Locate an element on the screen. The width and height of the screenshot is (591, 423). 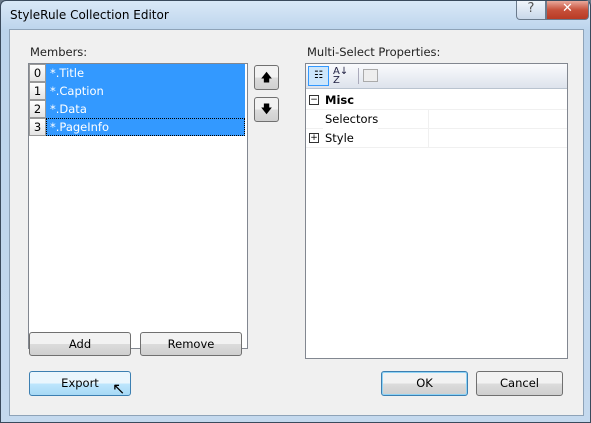
item-index: 2 is located at coordinates (37, 109).